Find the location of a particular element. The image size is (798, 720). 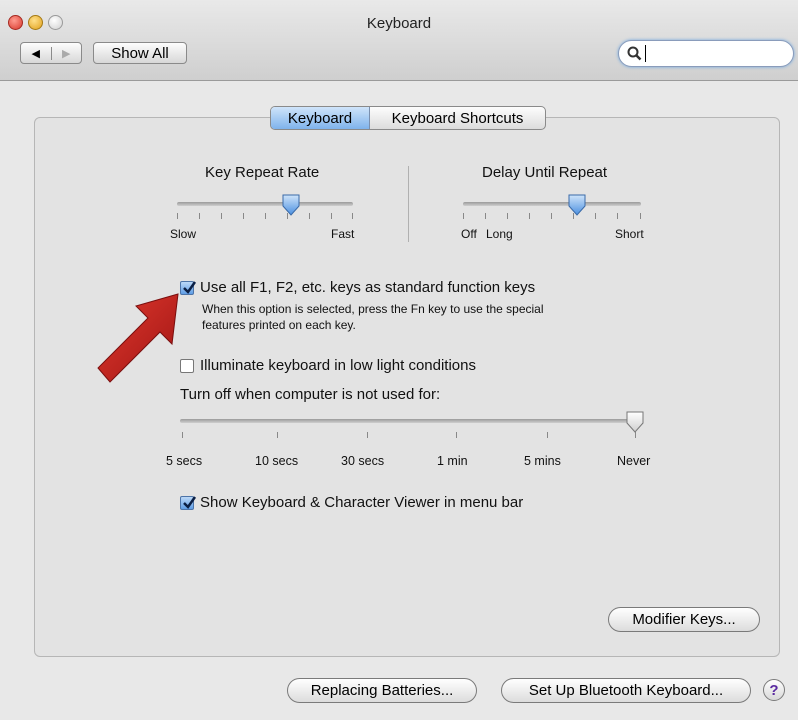

turn-off-knob is located at coordinates (635, 422).